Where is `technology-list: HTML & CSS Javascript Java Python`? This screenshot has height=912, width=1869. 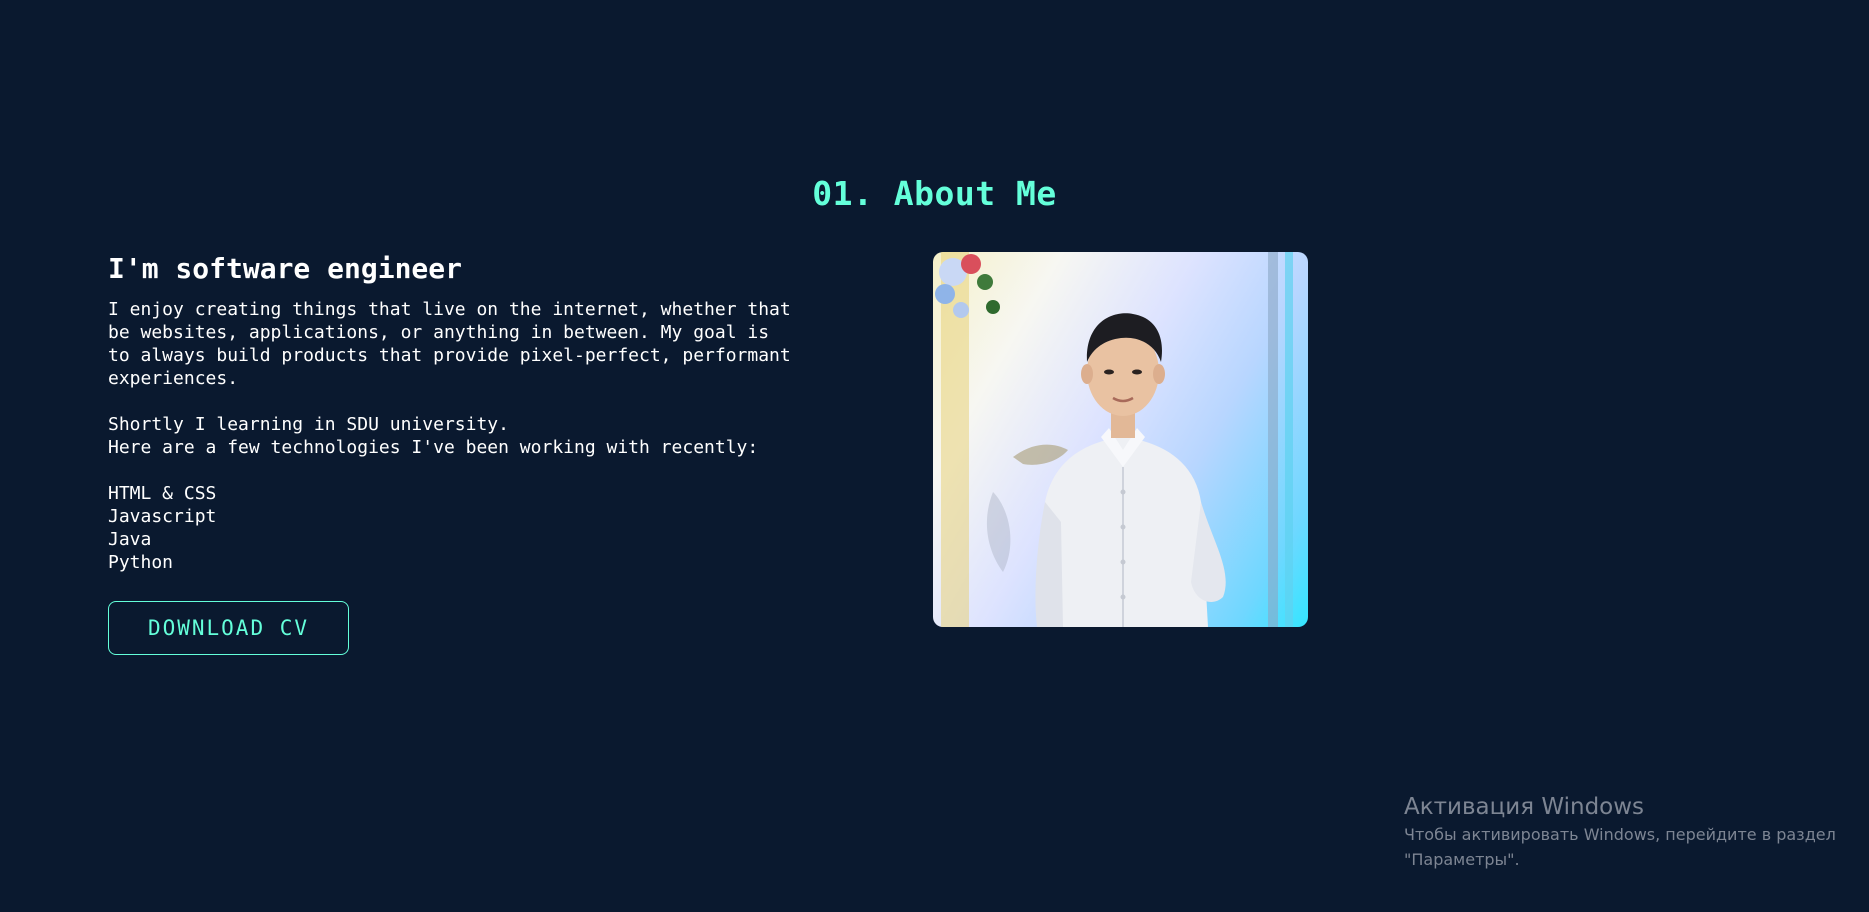 technology-list: HTML & CSS Javascript Java Python is located at coordinates (468, 528).